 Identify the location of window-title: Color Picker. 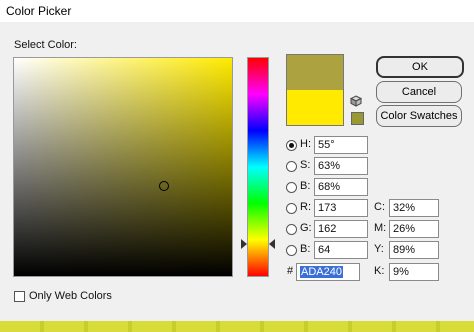
(39, 11).